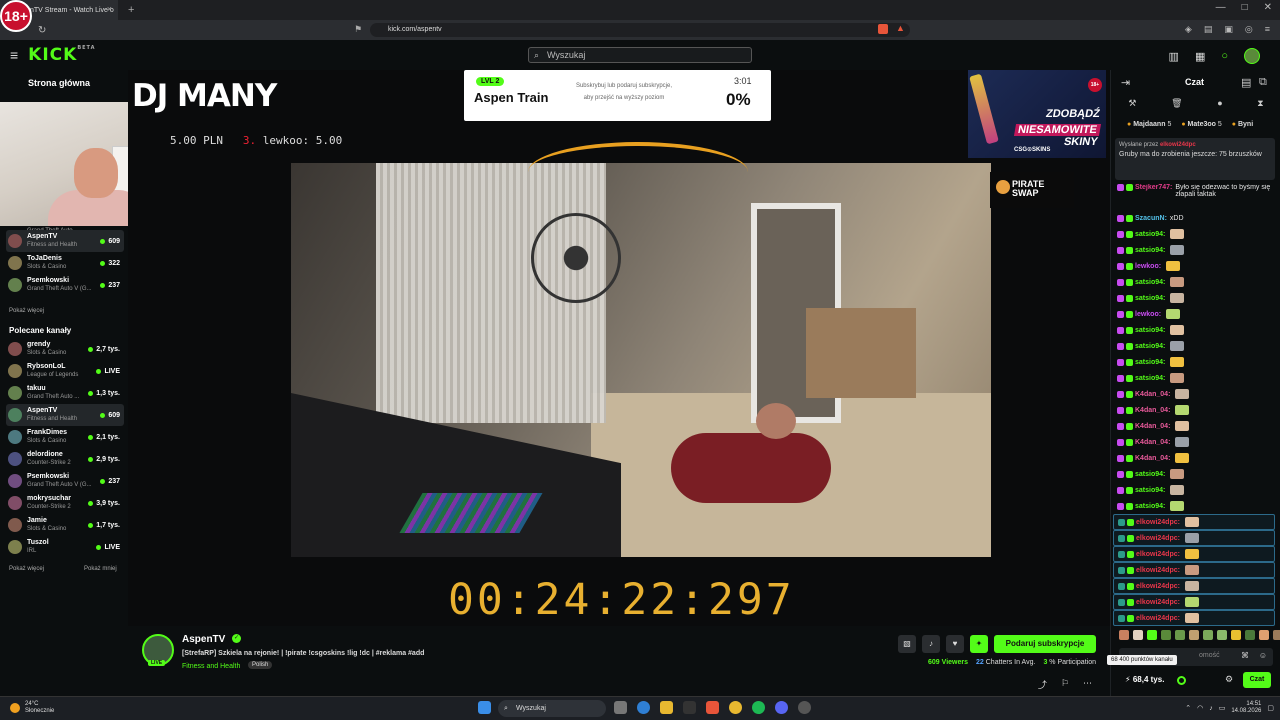 The image size is (1280, 720). What do you see at coordinates (1221, 7) in the screenshot?
I see `minimize-button: —` at bounding box center [1221, 7].